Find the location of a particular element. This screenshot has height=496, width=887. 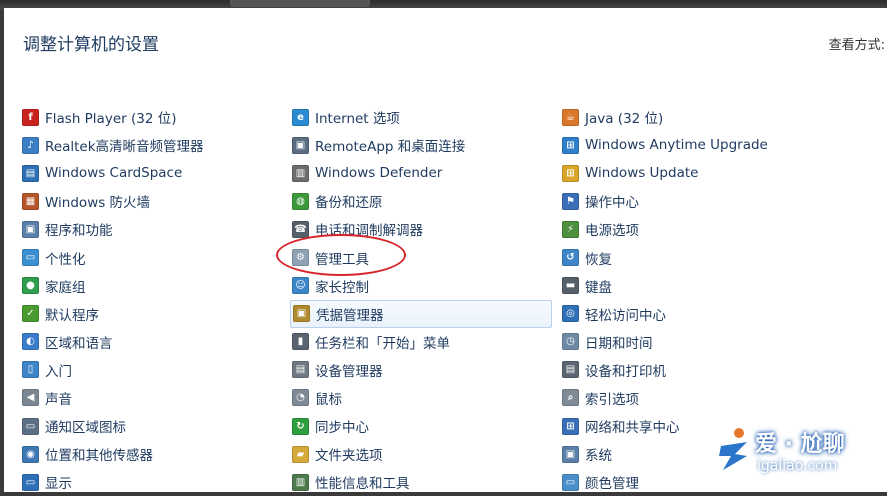

control-panel-item: f Flash Player (32 位) is located at coordinates (151, 117).